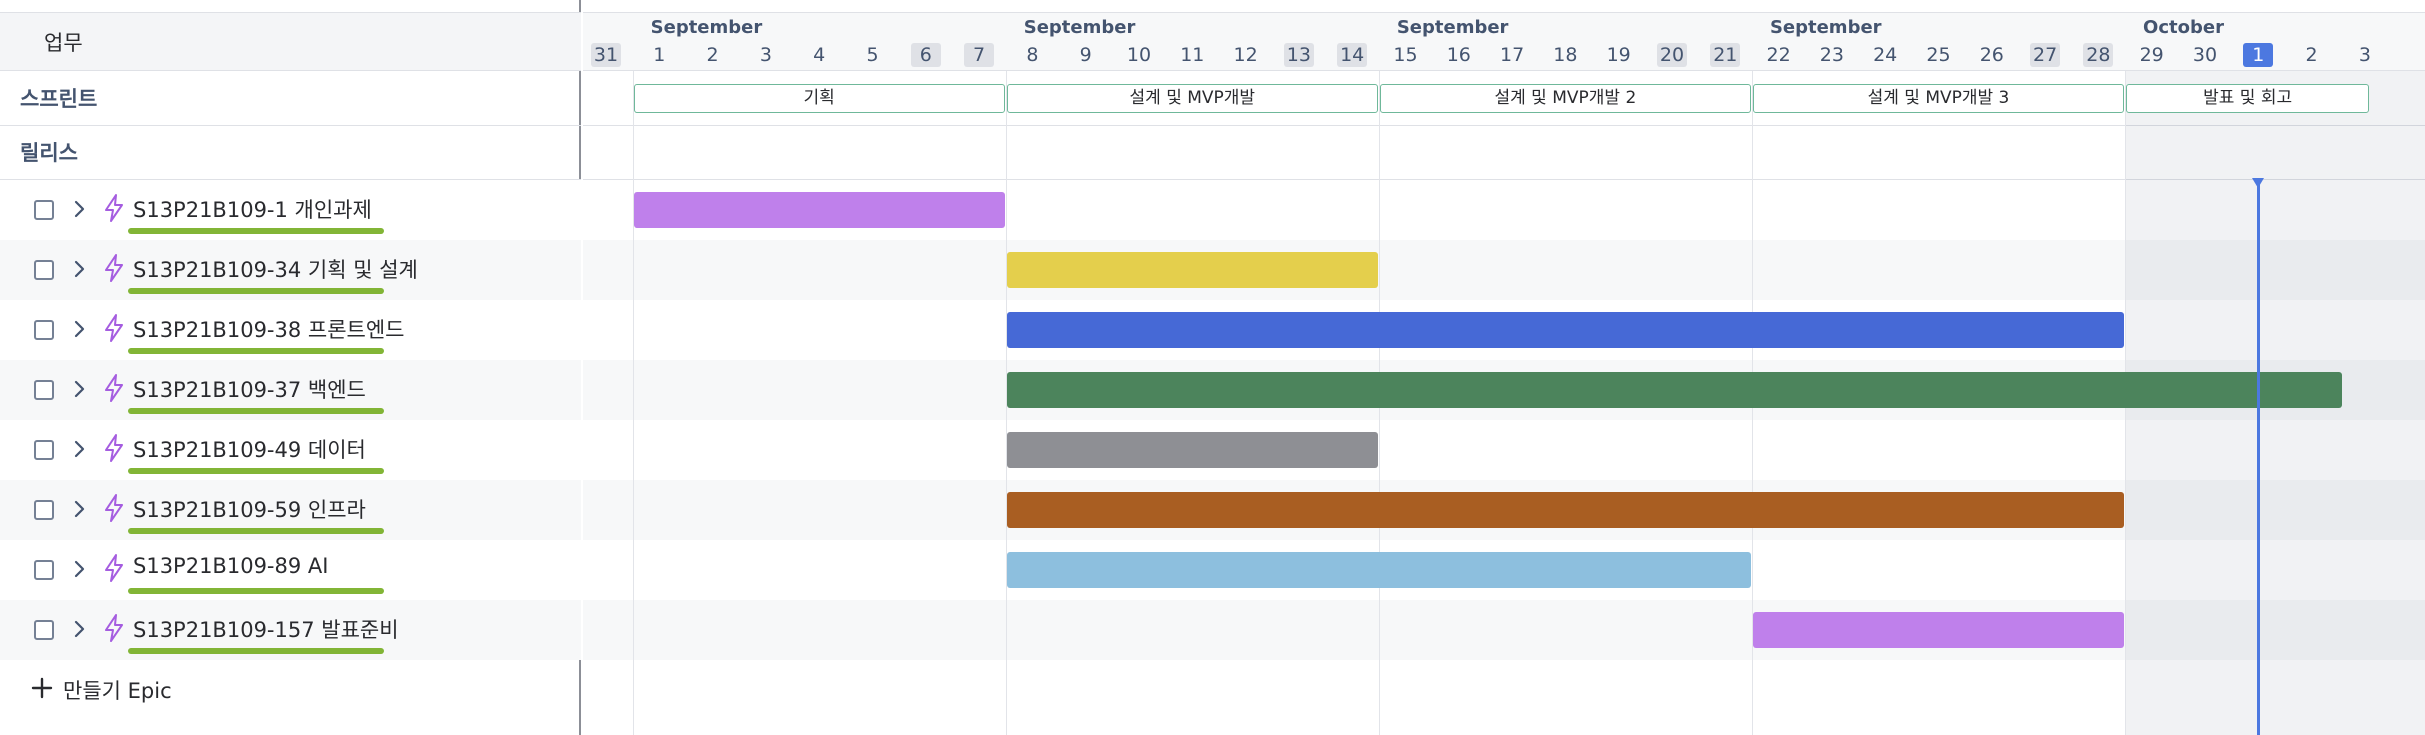 The height and width of the screenshot is (735, 2425). What do you see at coordinates (252, 209) in the screenshot?
I see `epic-label: S13P21B109-1 개인과제` at bounding box center [252, 209].